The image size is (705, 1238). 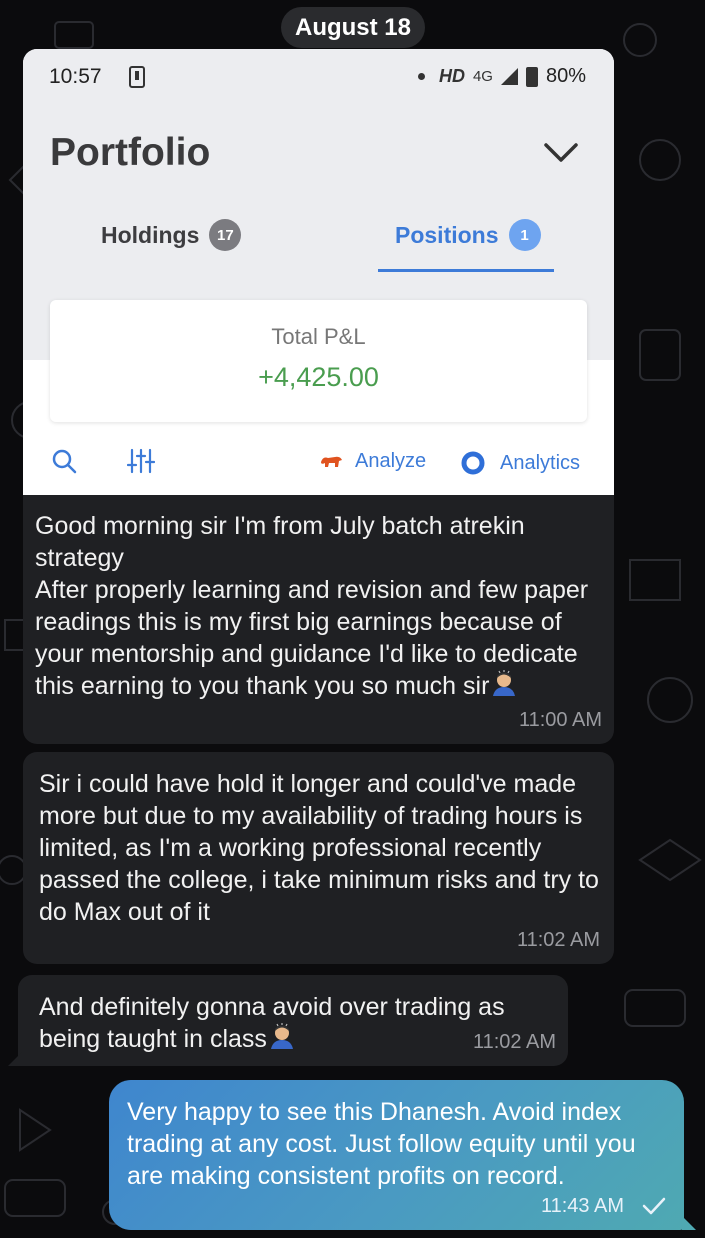 What do you see at coordinates (318, 464) in the screenshot?
I see `positions-toolbar: Analyze Analytics` at bounding box center [318, 464].